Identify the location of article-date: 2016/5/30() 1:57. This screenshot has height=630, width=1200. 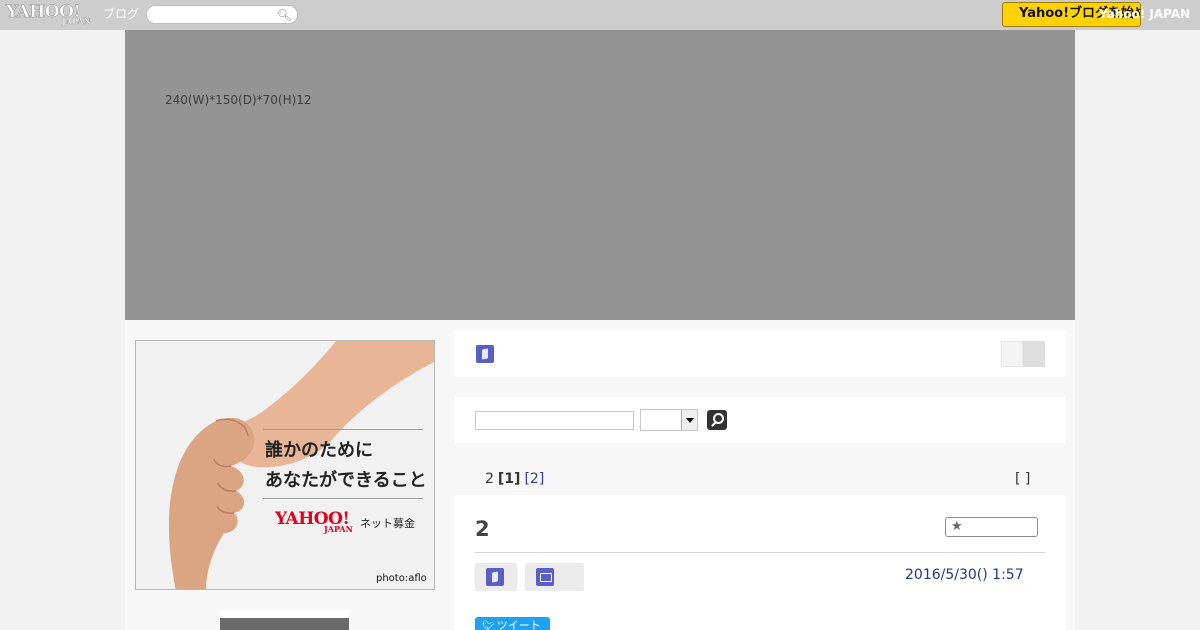
(964, 575).